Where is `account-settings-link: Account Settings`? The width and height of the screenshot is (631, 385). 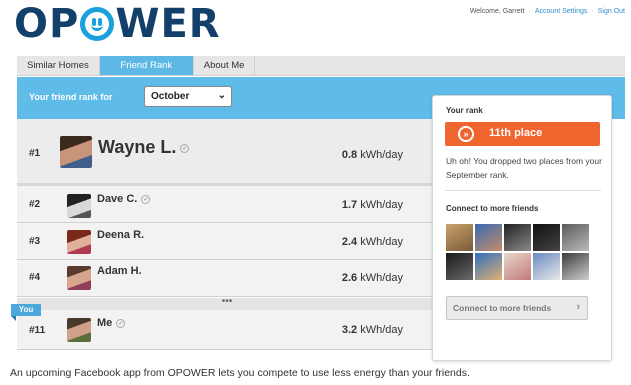 account-settings-link: Account Settings is located at coordinates (561, 11).